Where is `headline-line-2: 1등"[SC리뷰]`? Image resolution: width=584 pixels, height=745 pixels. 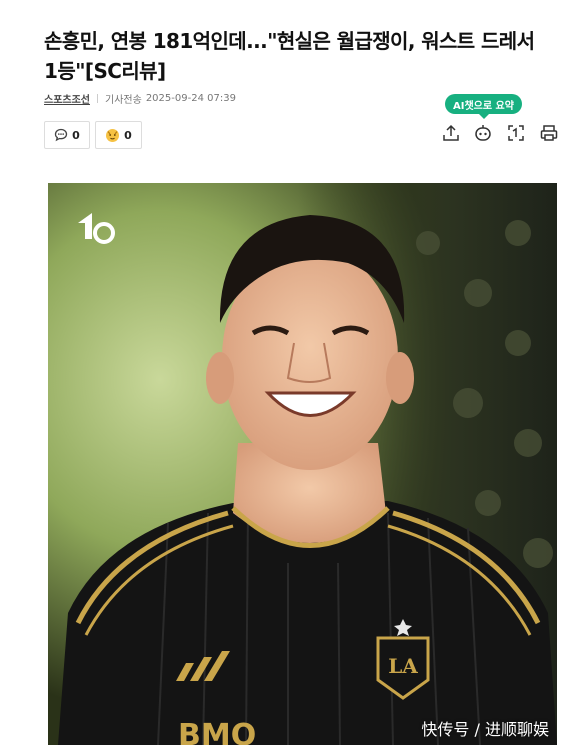
headline-line-2: 1등"[SC리뷰] is located at coordinates (105, 71).